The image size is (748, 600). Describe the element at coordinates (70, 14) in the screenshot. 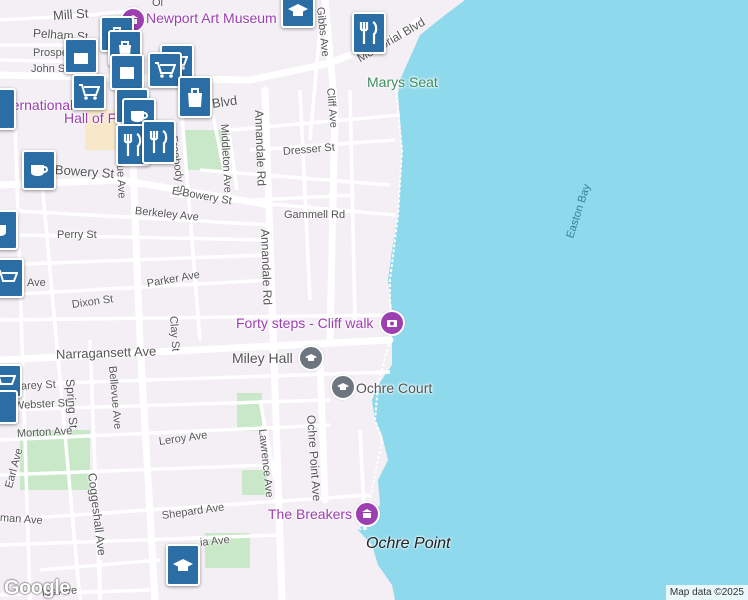

I see `street-label: Mill St` at that location.